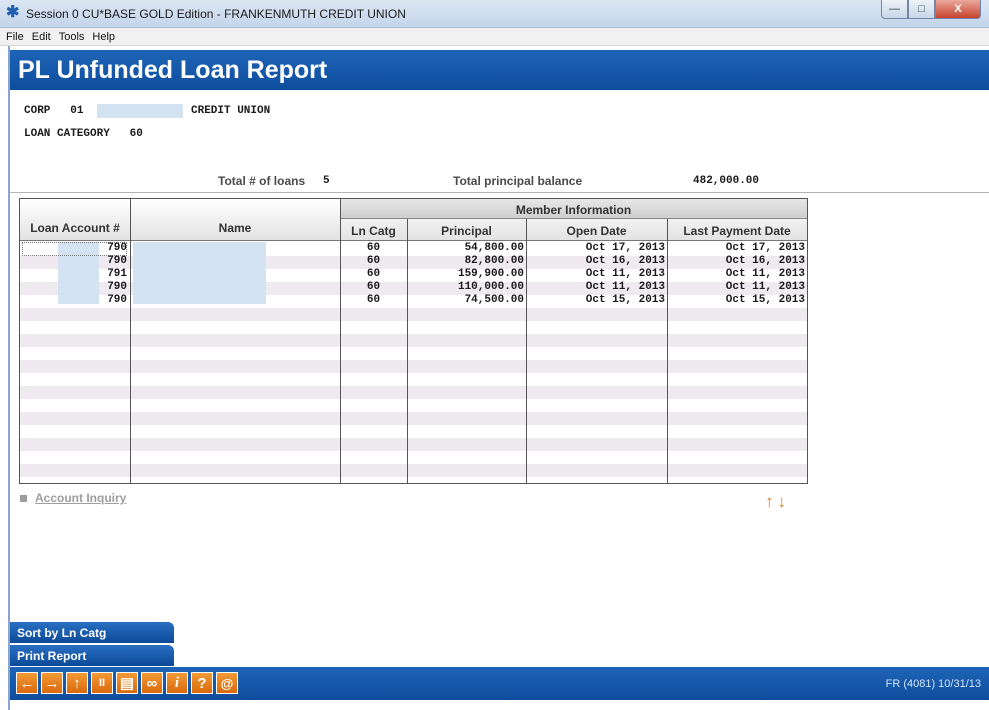  Describe the element at coordinates (518, 181) in the screenshot. I see `total-principal-label: Total principal balance` at that location.